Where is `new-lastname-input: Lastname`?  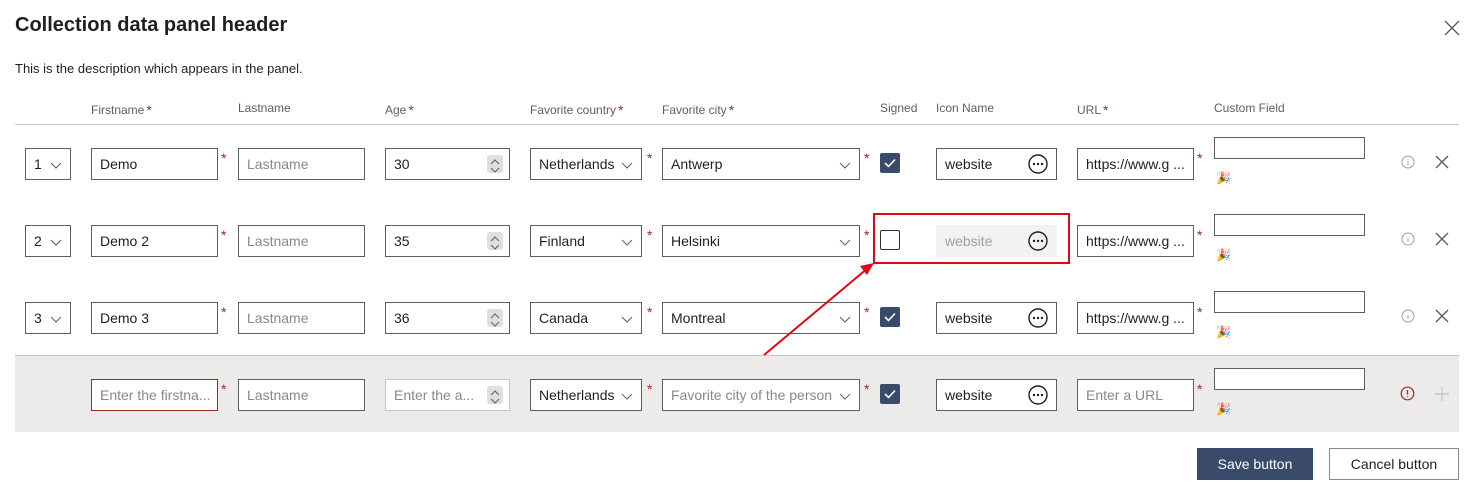 new-lastname-input: Lastname is located at coordinates (301, 395).